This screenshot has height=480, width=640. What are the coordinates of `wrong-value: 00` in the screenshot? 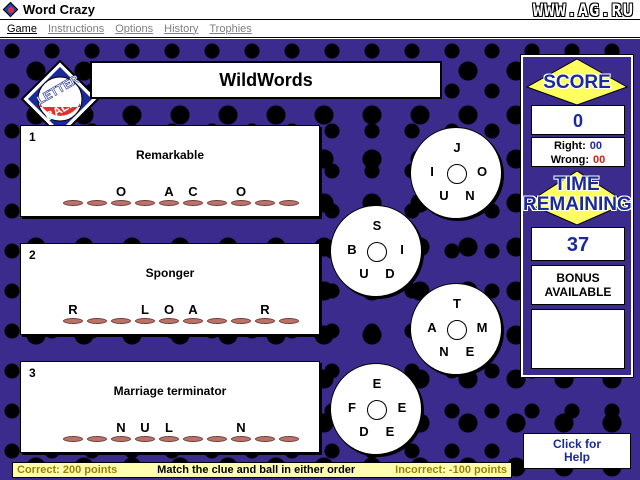 It's located at (599, 160).